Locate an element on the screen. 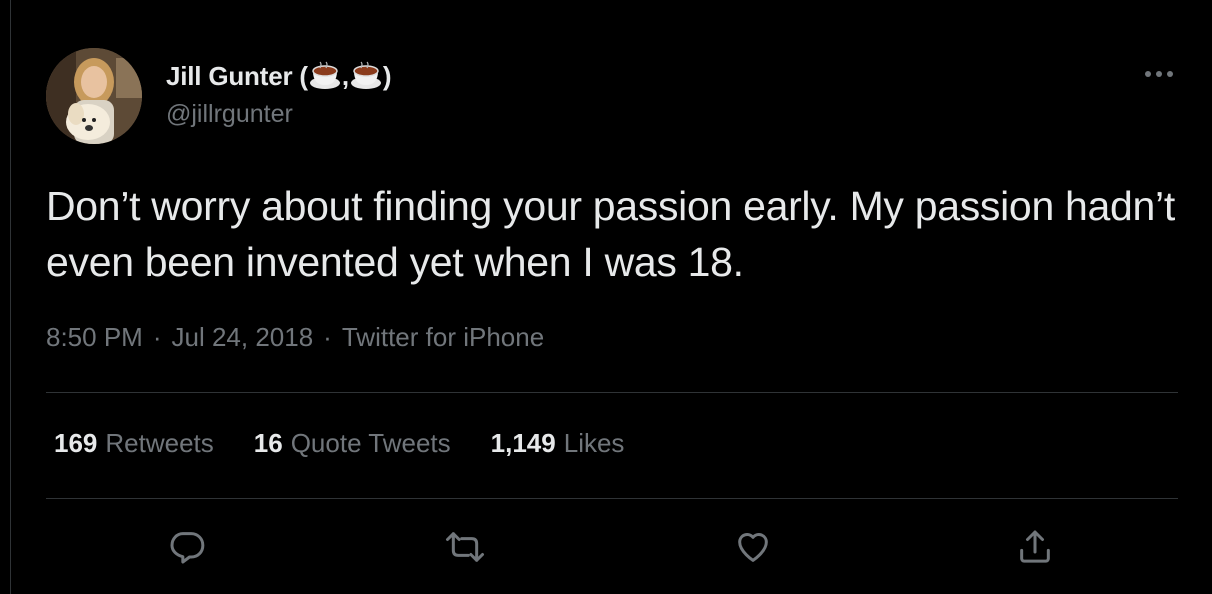 The height and width of the screenshot is (594, 1212). column-border is located at coordinates (10, 297).